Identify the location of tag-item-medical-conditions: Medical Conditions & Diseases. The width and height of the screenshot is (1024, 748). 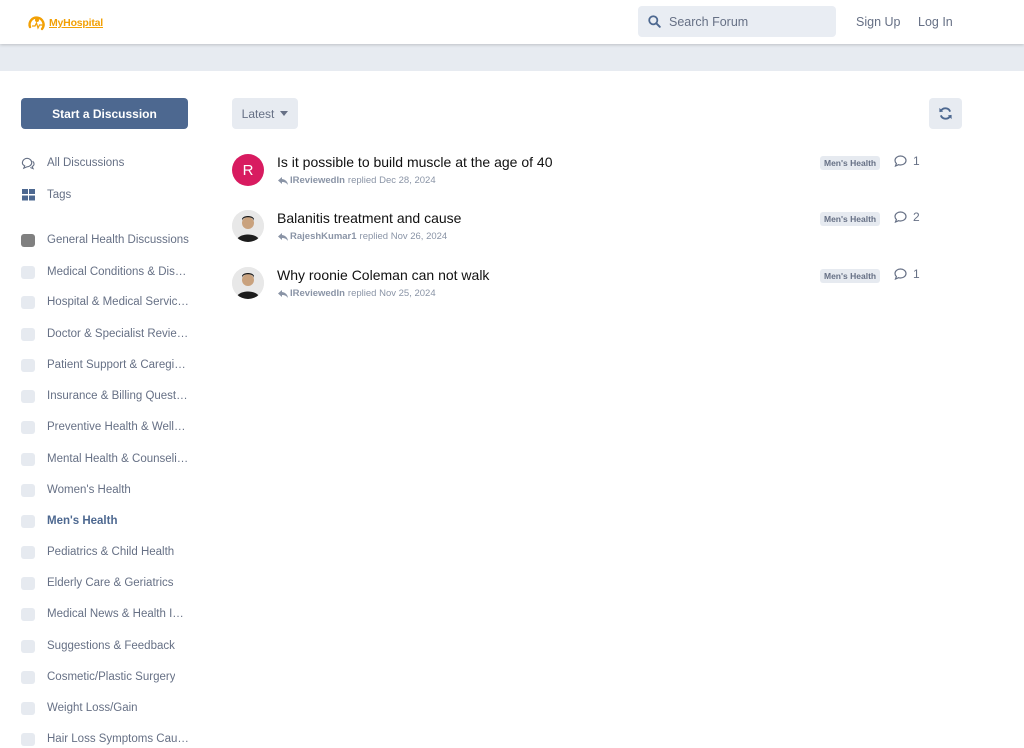
(105, 272).